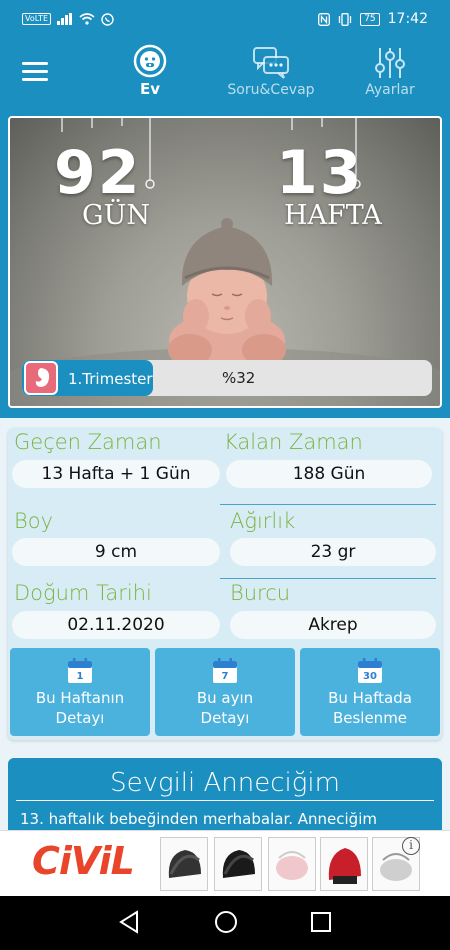  What do you see at coordinates (390, 90) in the screenshot?
I see `tab-settings-label: Ayarlar` at bounding box center [390, 90].